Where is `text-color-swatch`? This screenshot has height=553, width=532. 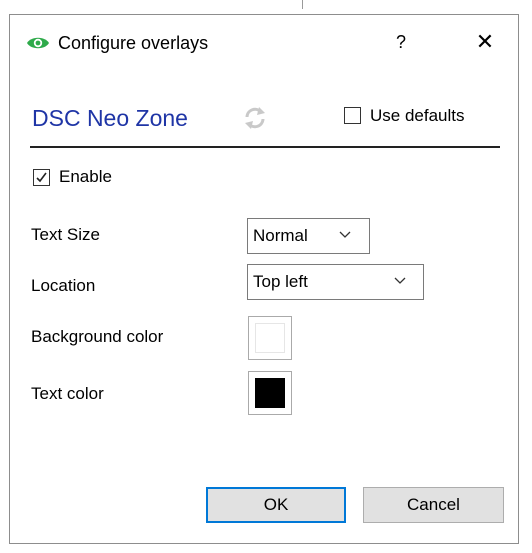 text-color-swatch is located at coordinates (270, 393).